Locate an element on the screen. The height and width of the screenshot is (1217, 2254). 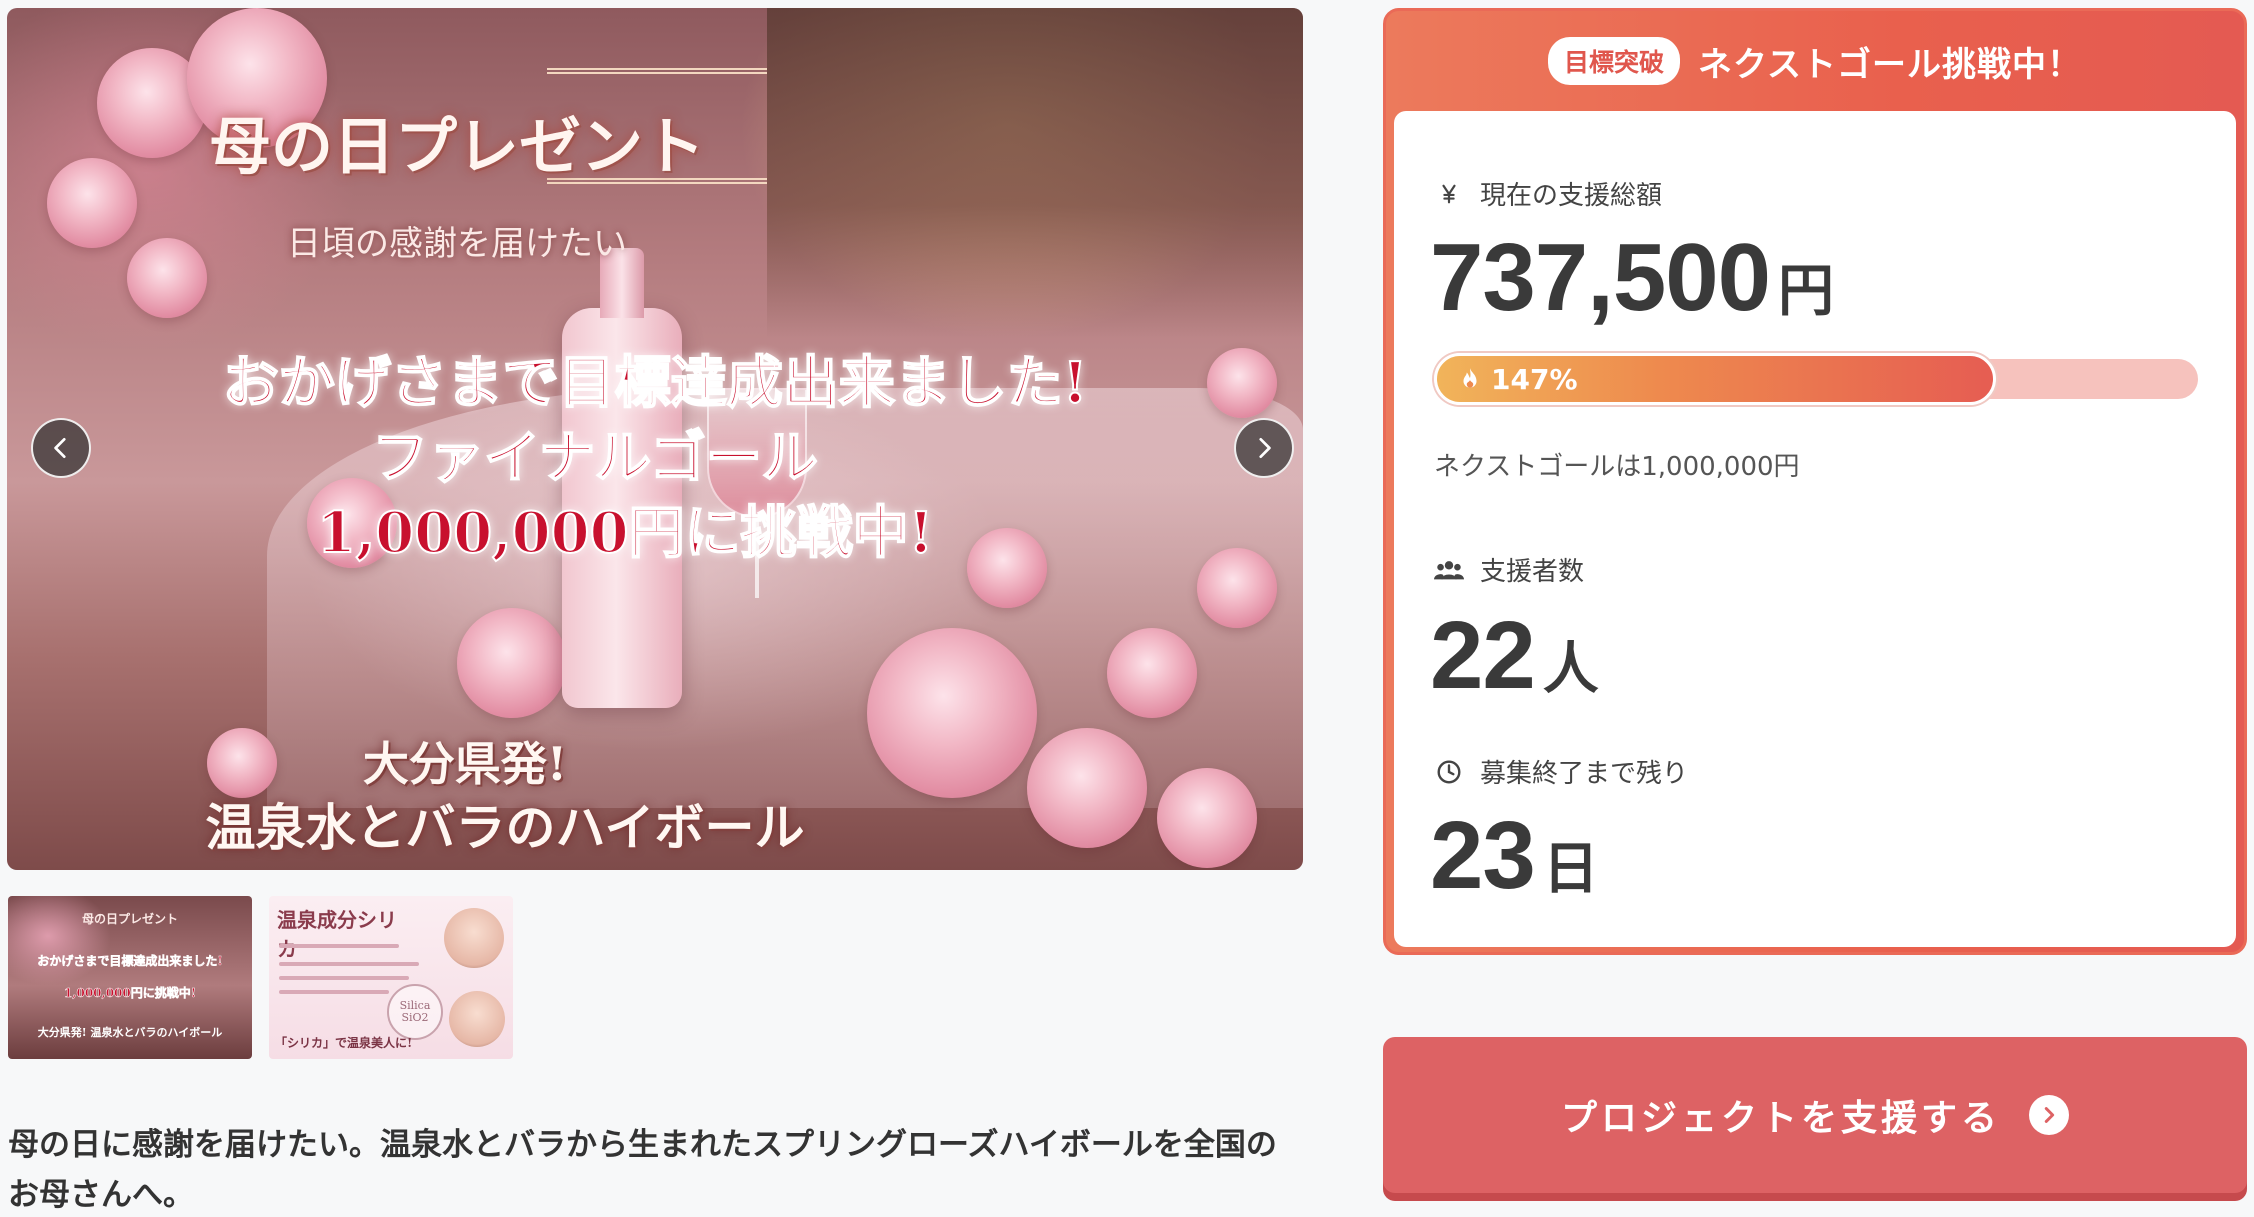
chevron-left-icon is located at coordinates (60, 448).